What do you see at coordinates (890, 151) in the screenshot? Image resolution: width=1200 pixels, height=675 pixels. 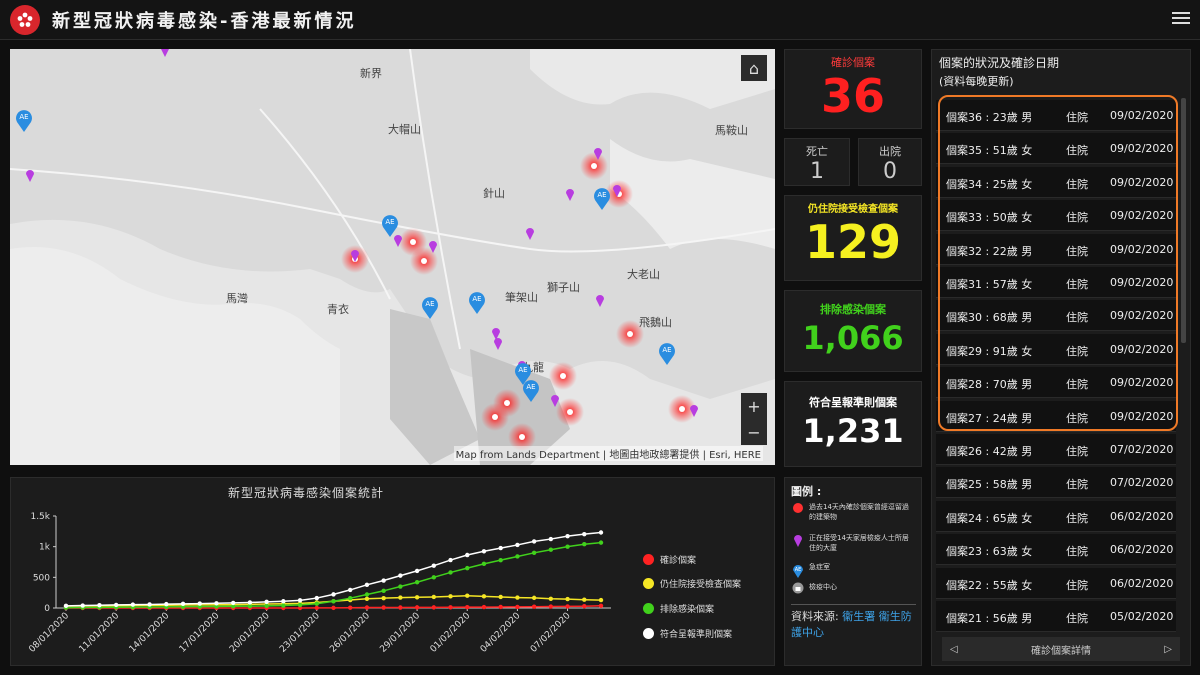 I see `discharged-label: 出院` at bounding box center [890, 151].